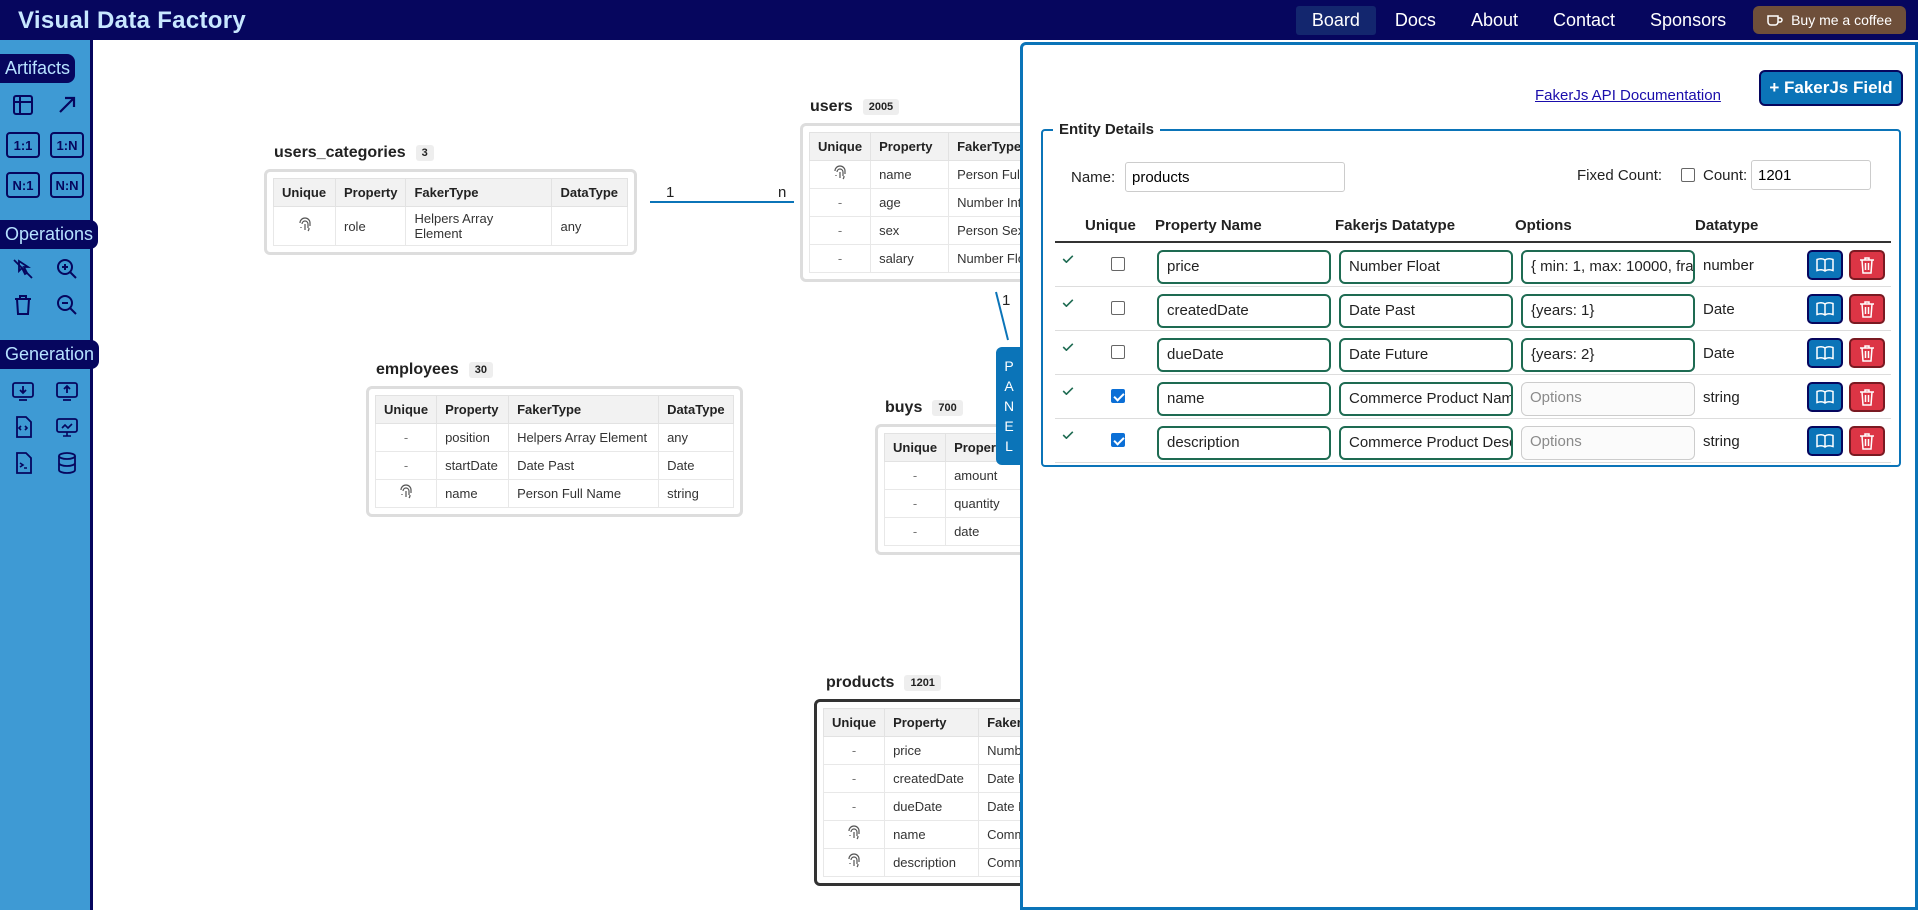  What do you see at coordinates (910, 230) in the screenshot?
I see `cell-property: sex` at bounding box center [910, 230].